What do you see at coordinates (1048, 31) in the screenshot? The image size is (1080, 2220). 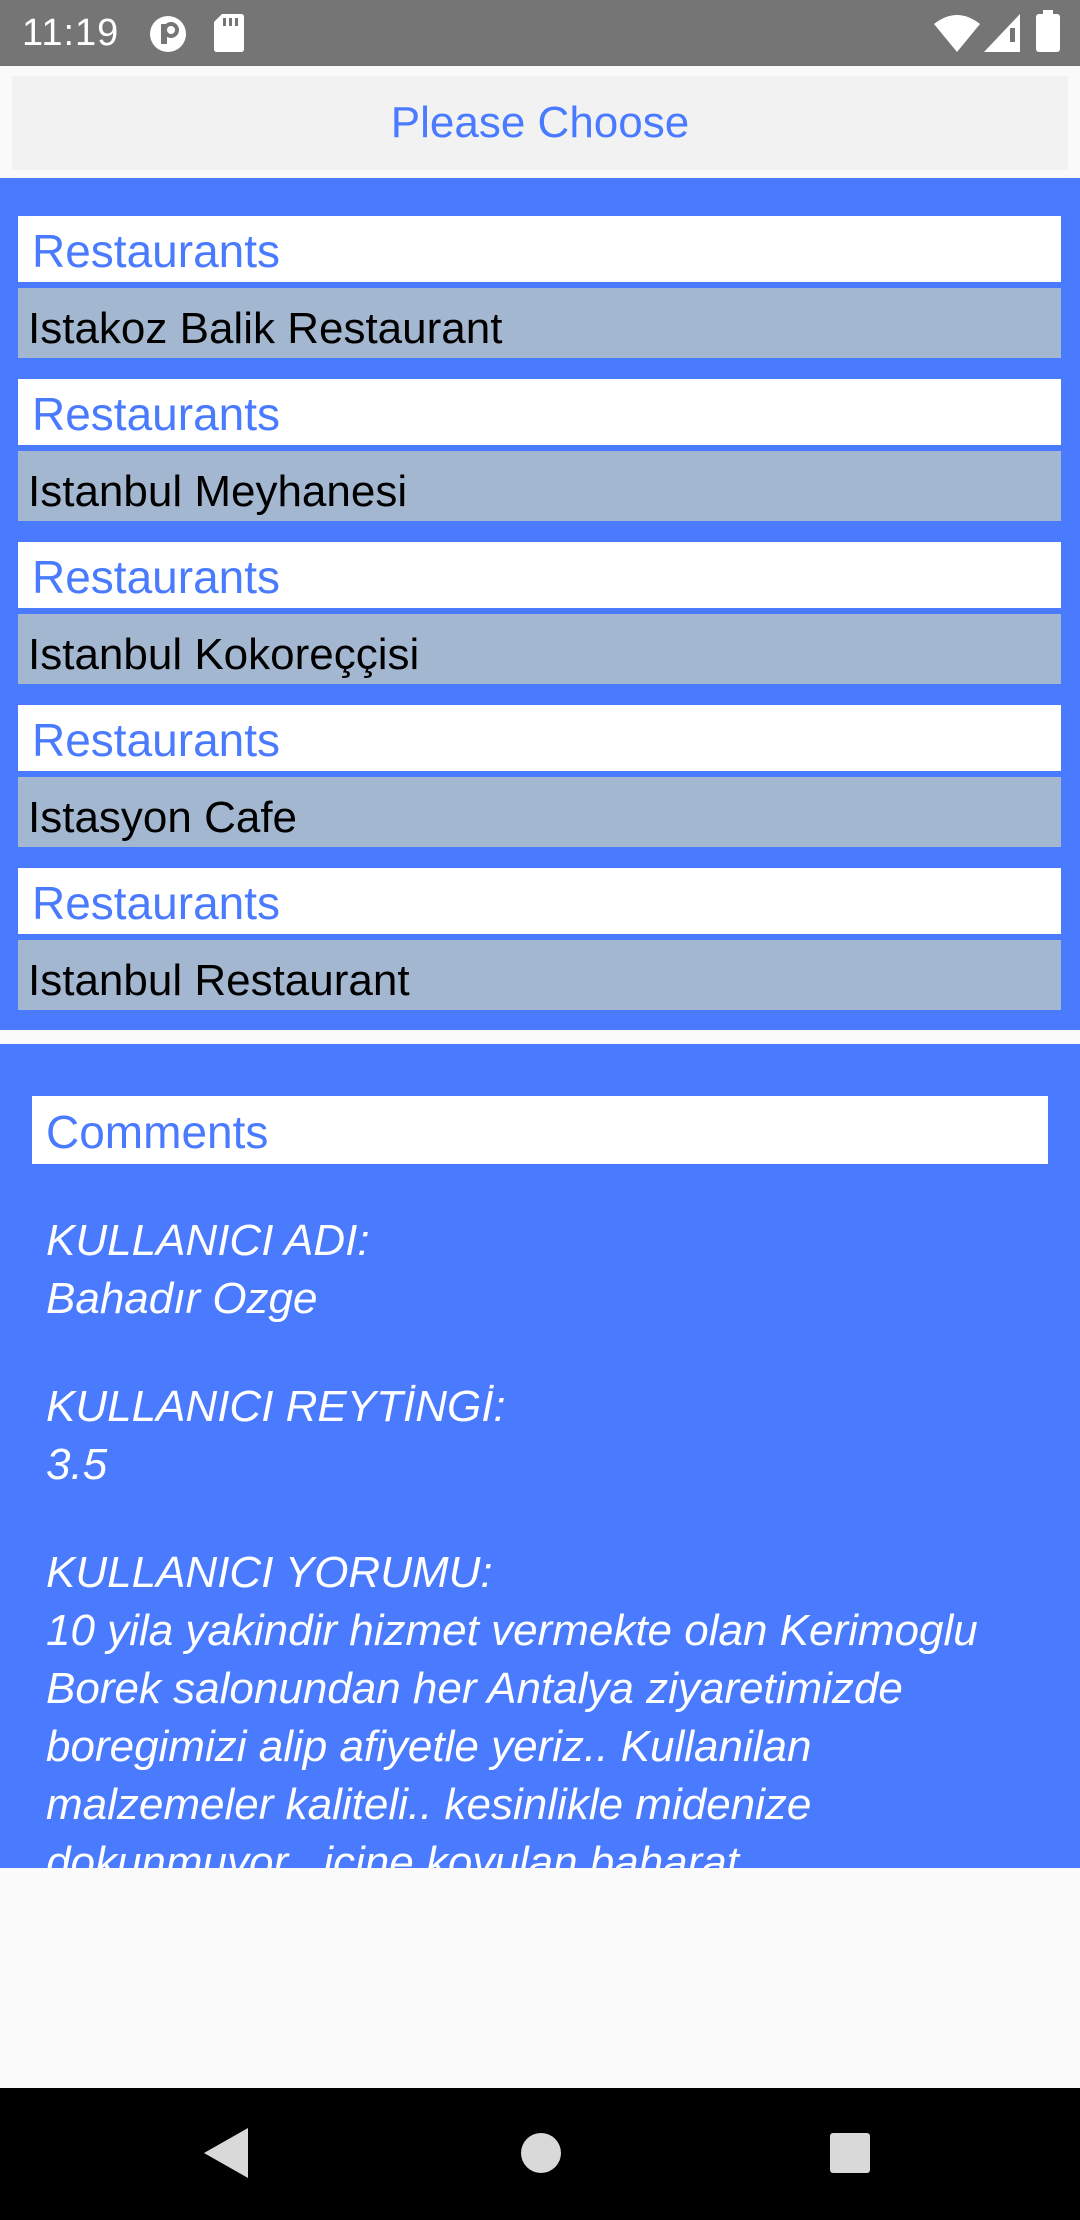 I see `battery-icon` at bounding box center [1048, 31].